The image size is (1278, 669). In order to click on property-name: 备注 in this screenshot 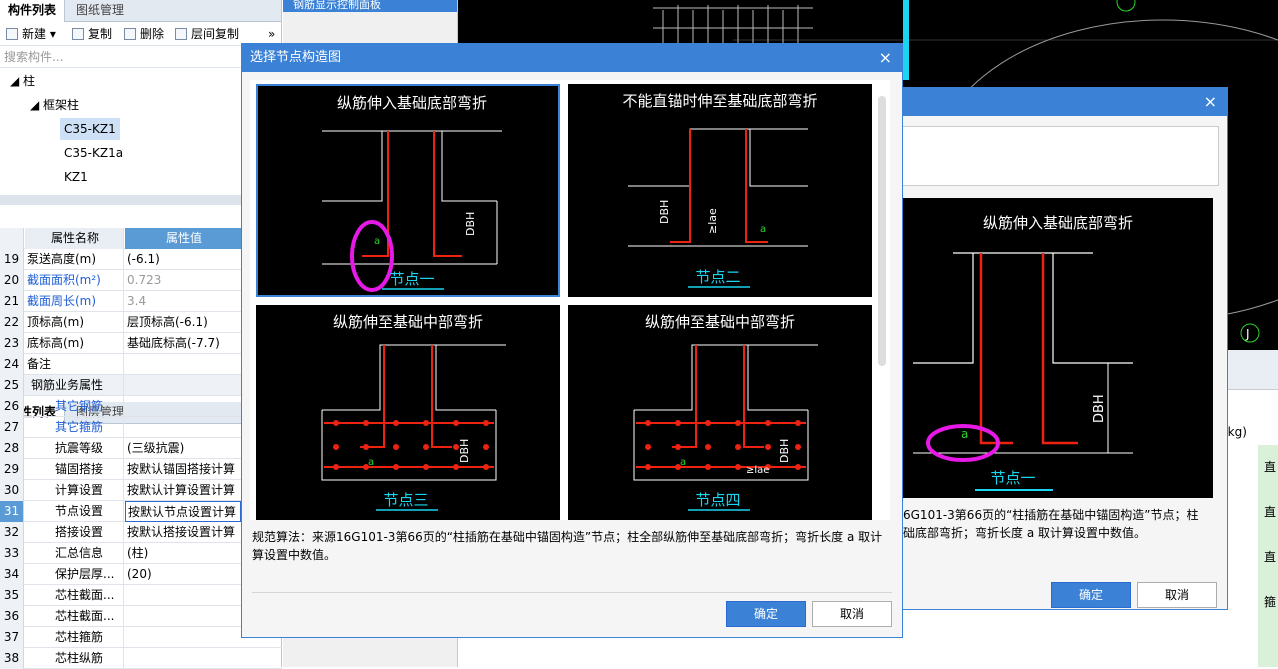, I will do `click(74, 364)`.